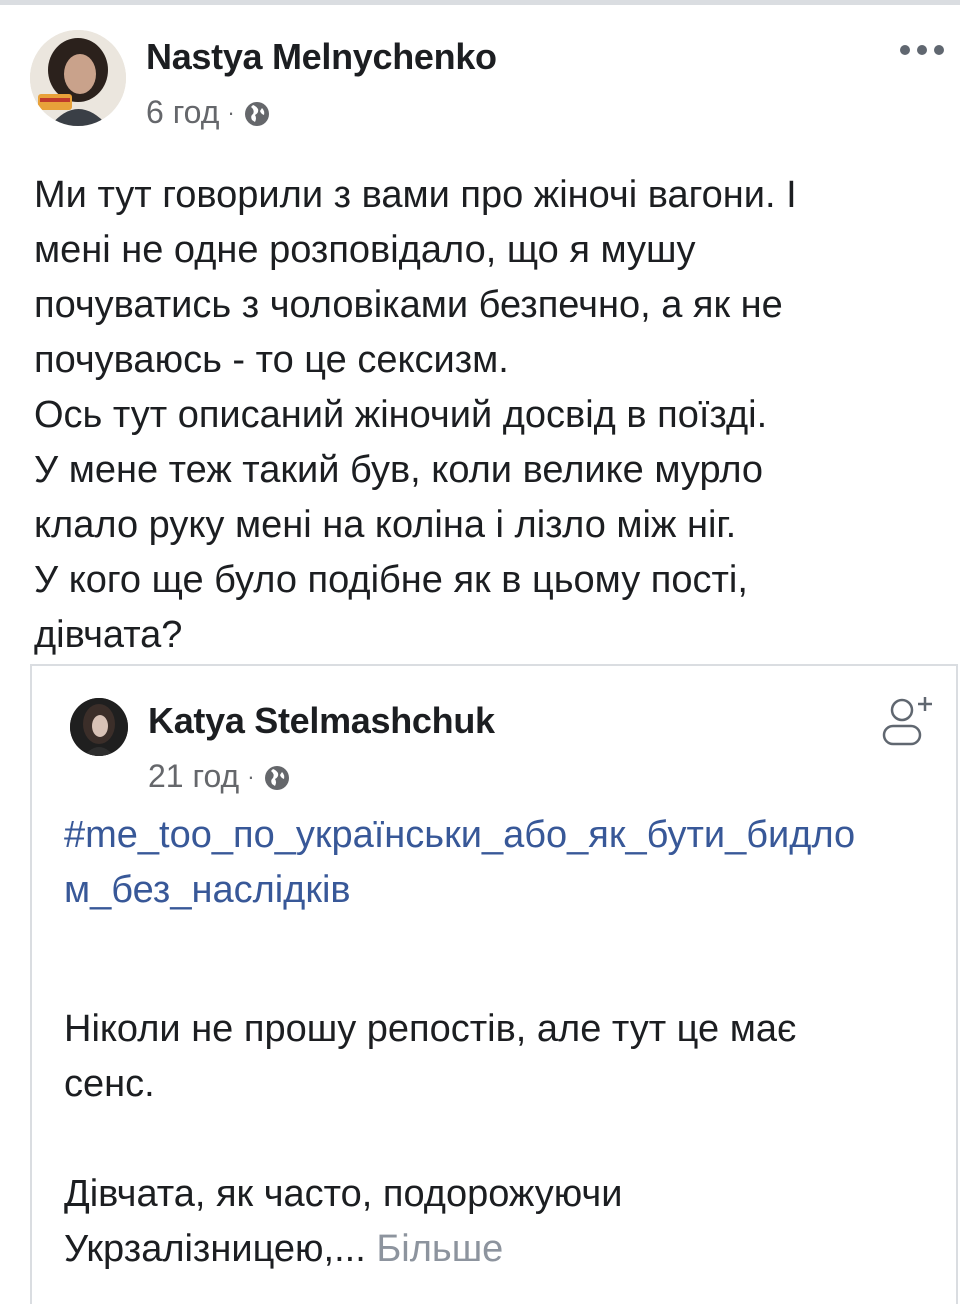 The image size is (960, 1304). What do you see at coordinates (109, 1084) in the screenshot?
I see `shared-text-line: сенс.` at bounding box center [109, 1084].